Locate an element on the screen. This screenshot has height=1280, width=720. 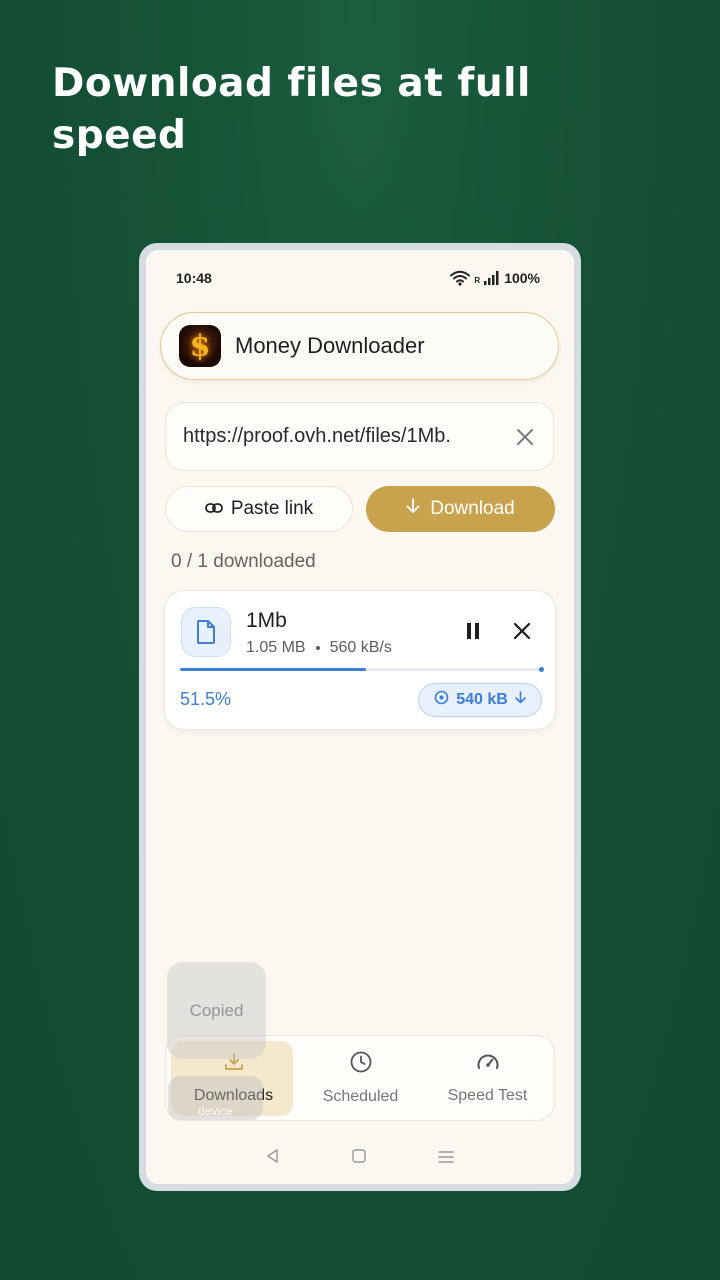
url-input-value: https://proof.ovh.net/files/1Mb. is located at coordinates (343, 436).